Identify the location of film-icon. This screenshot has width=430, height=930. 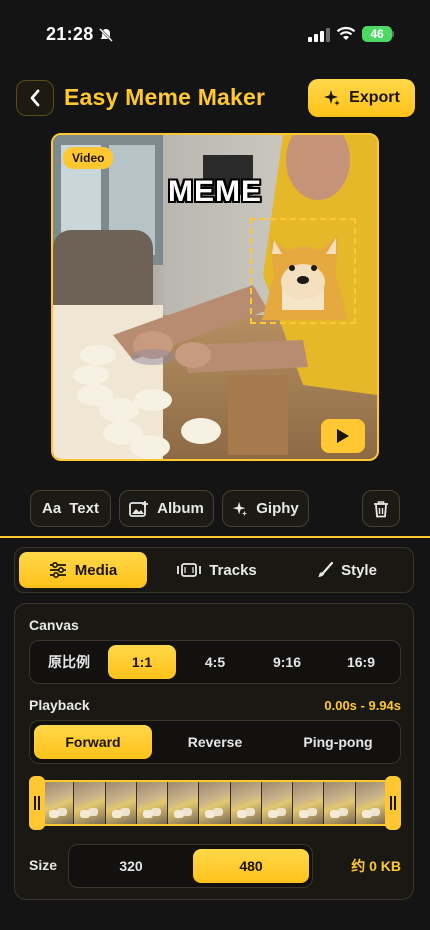
(189, 570).